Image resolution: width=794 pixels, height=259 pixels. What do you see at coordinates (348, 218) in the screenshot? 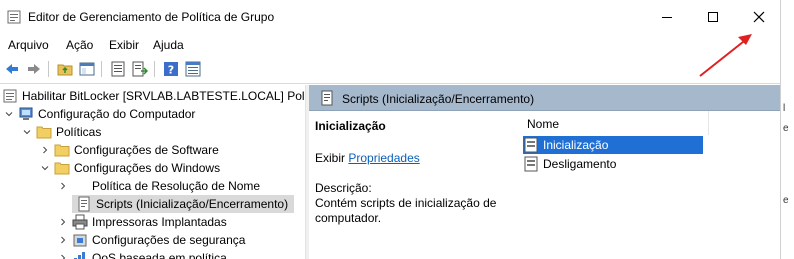
I see `description-text-line-2: computador.` at bounding box center [348, 218].